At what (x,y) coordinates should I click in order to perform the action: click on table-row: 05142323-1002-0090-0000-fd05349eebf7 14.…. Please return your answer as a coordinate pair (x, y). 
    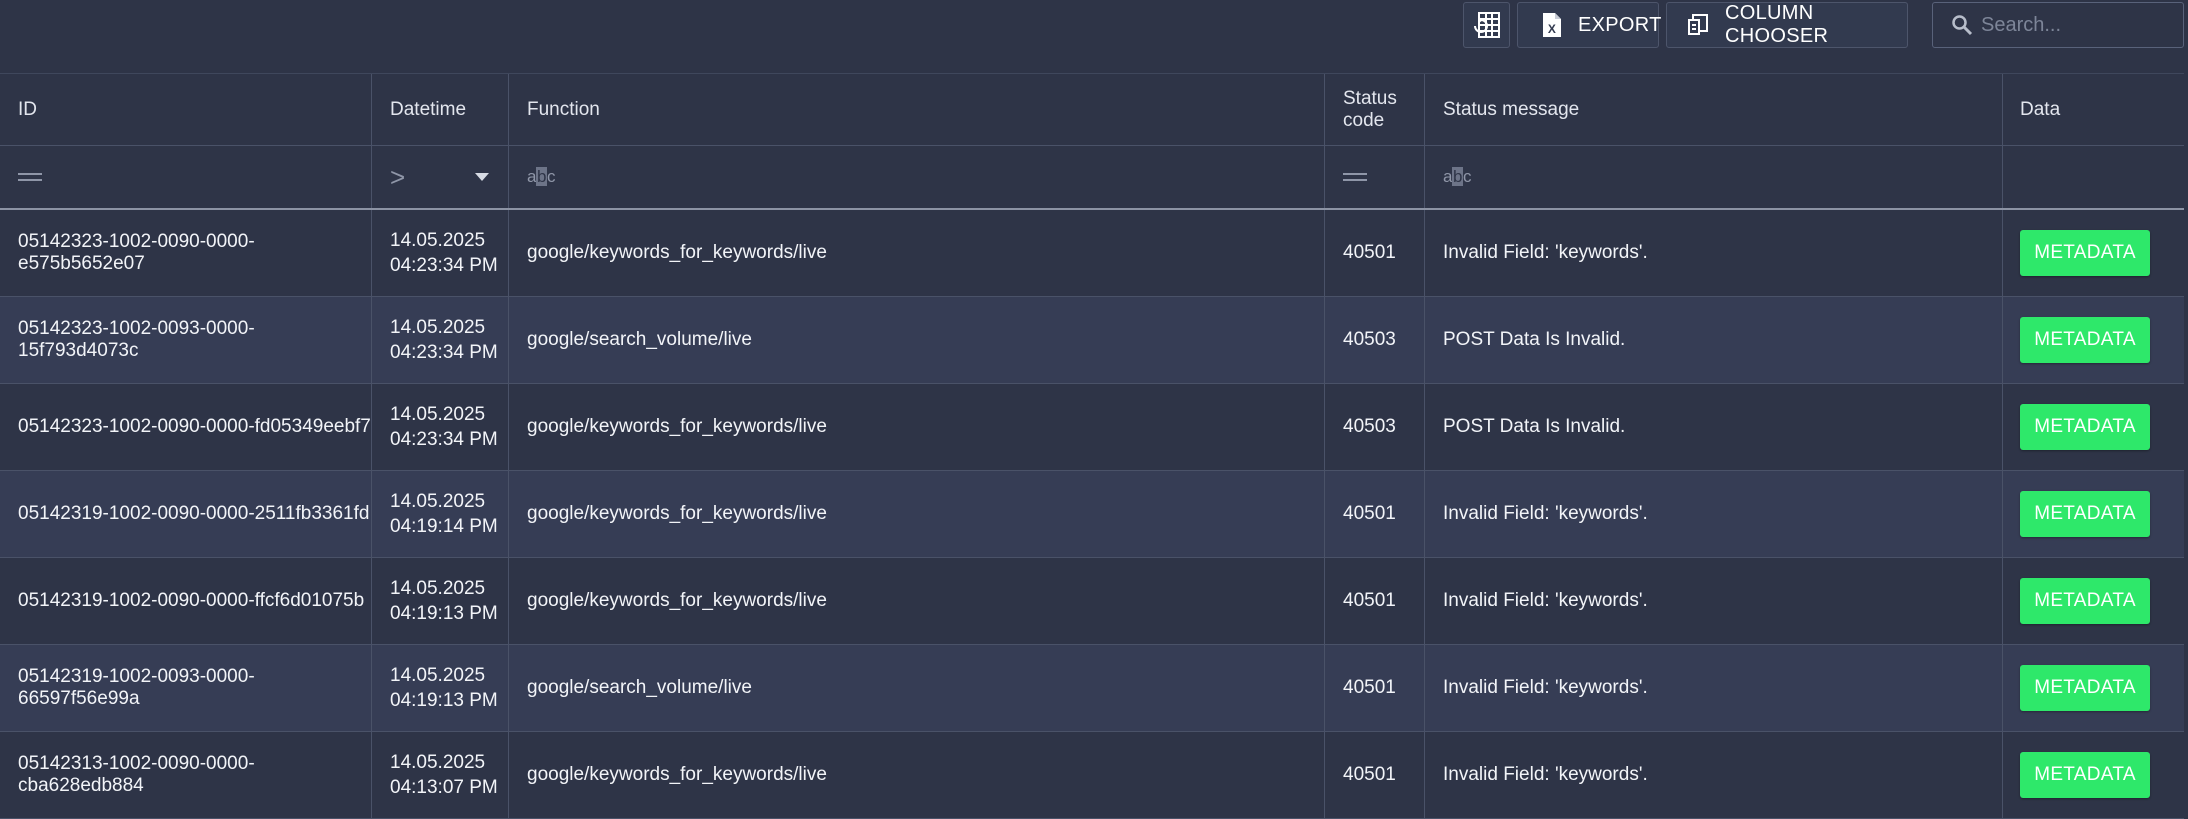
    Looking at the image, I should click on (1092, 427).